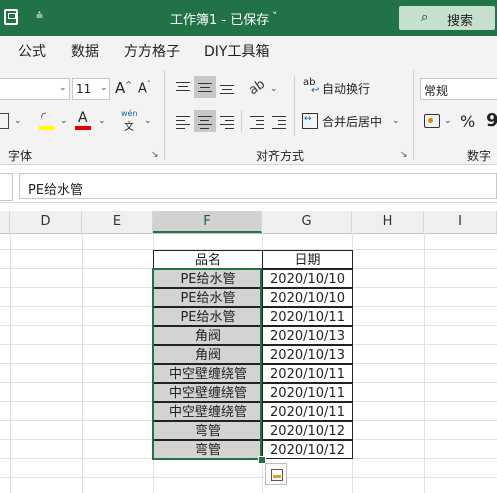  I want to click on ribbon-tabs: 公式 数据 方方格子 DIY工具箱, so click(248, 51).